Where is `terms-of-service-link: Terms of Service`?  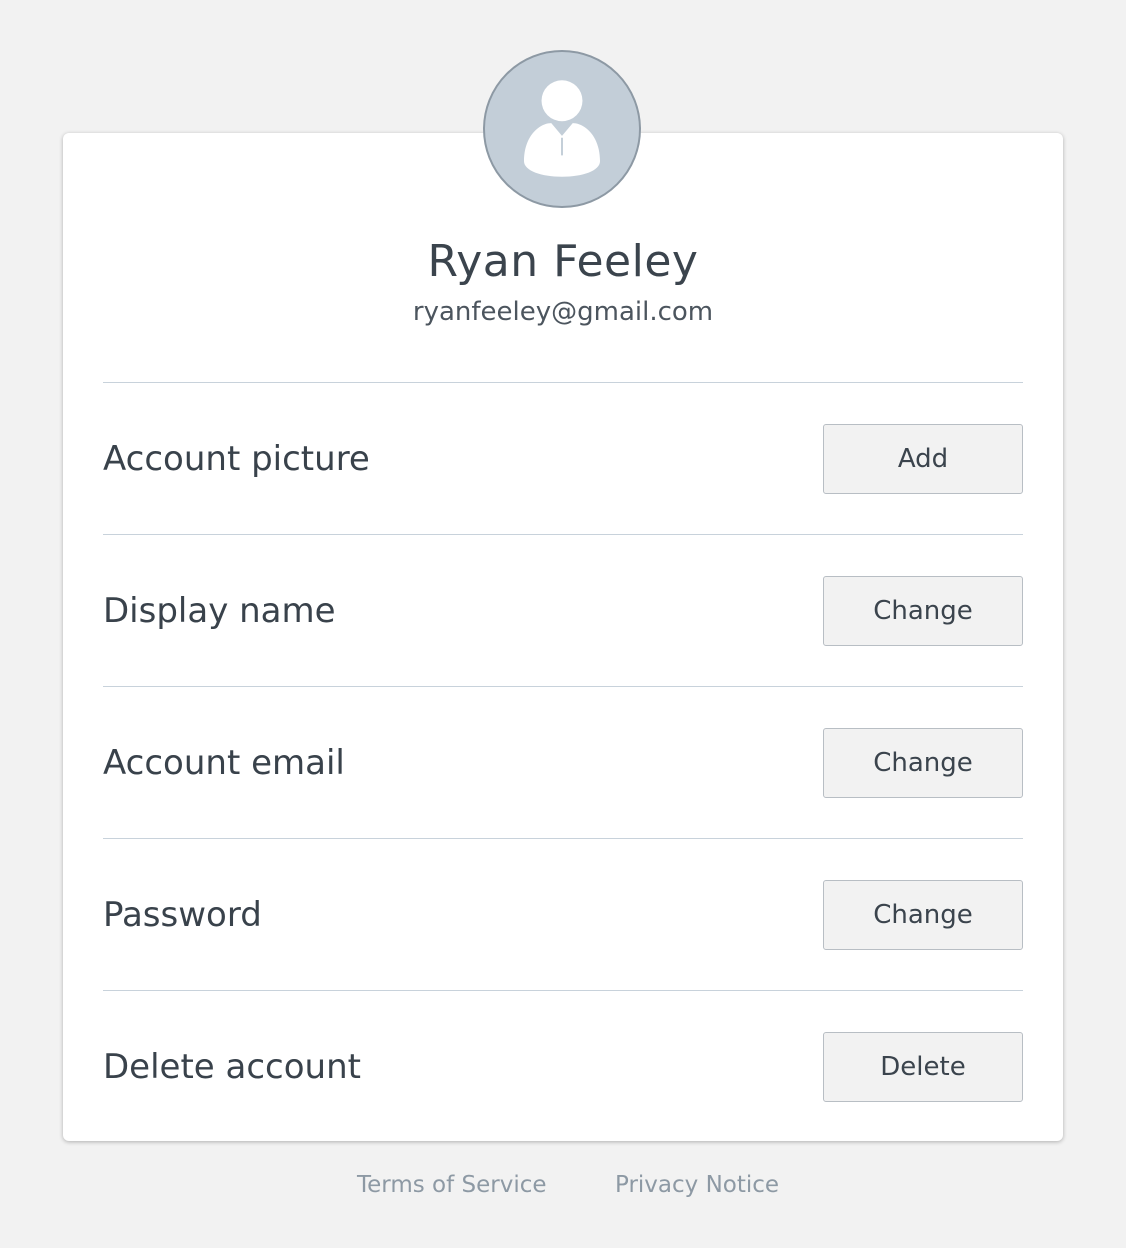 terms-of-service-link: Terms of Service is located at coordinates (452, 1185).